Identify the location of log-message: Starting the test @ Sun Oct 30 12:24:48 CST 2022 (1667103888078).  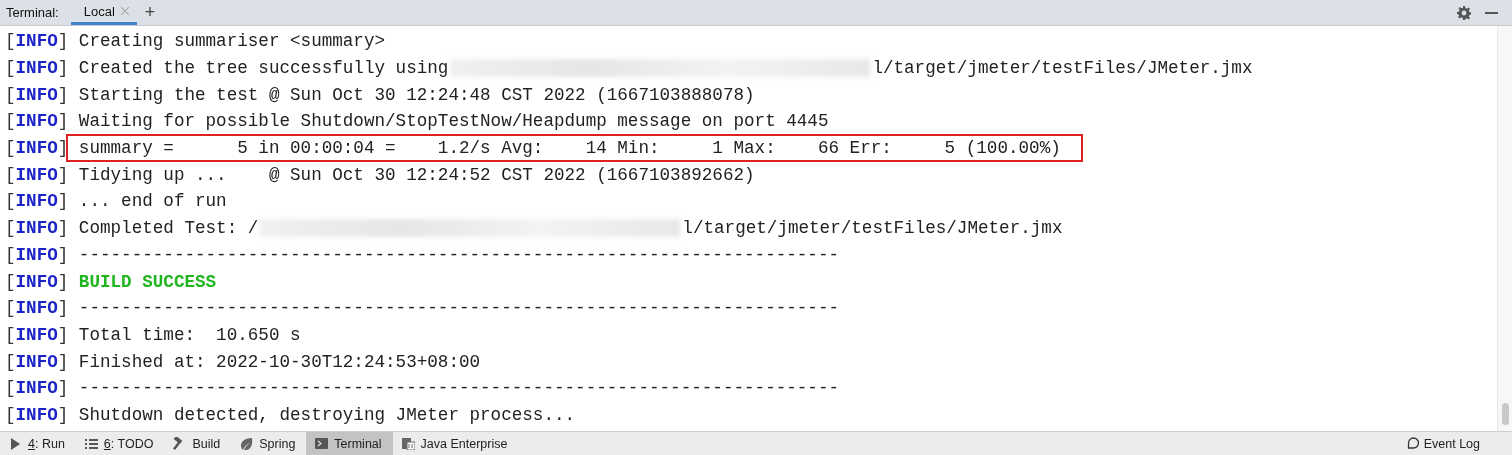
(416, 94).